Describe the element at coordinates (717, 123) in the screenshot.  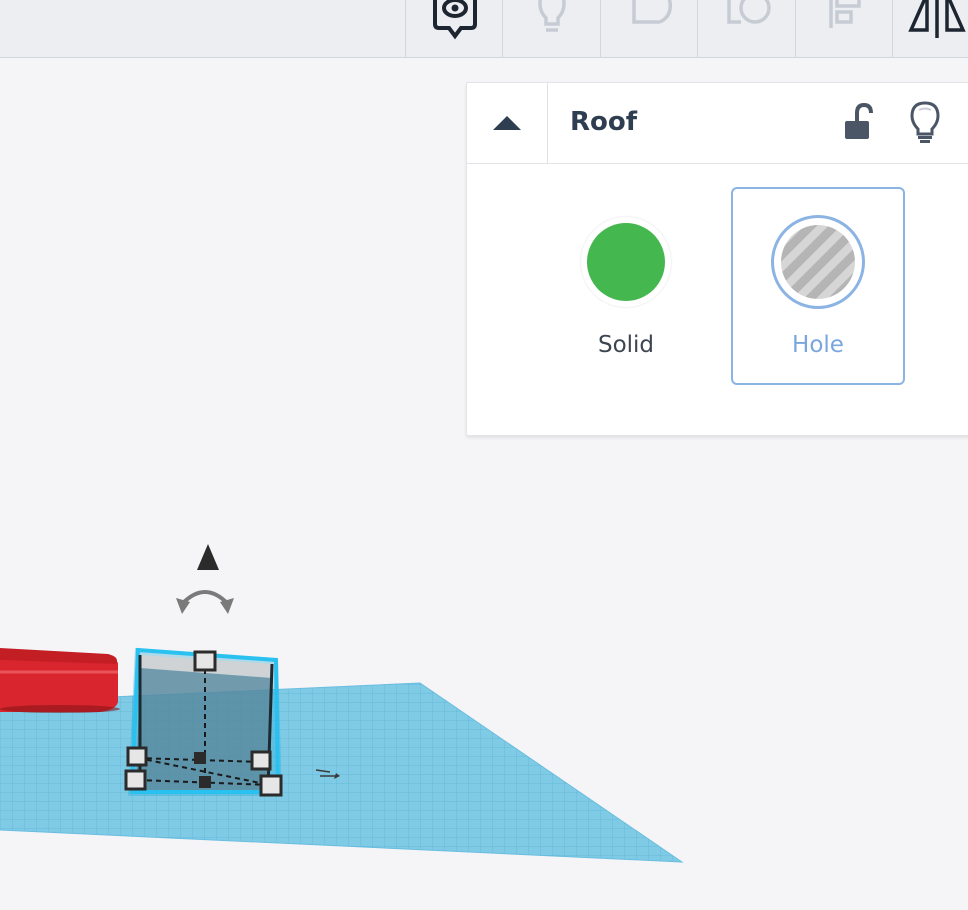
I see `inspector-header: Roof` at that location.